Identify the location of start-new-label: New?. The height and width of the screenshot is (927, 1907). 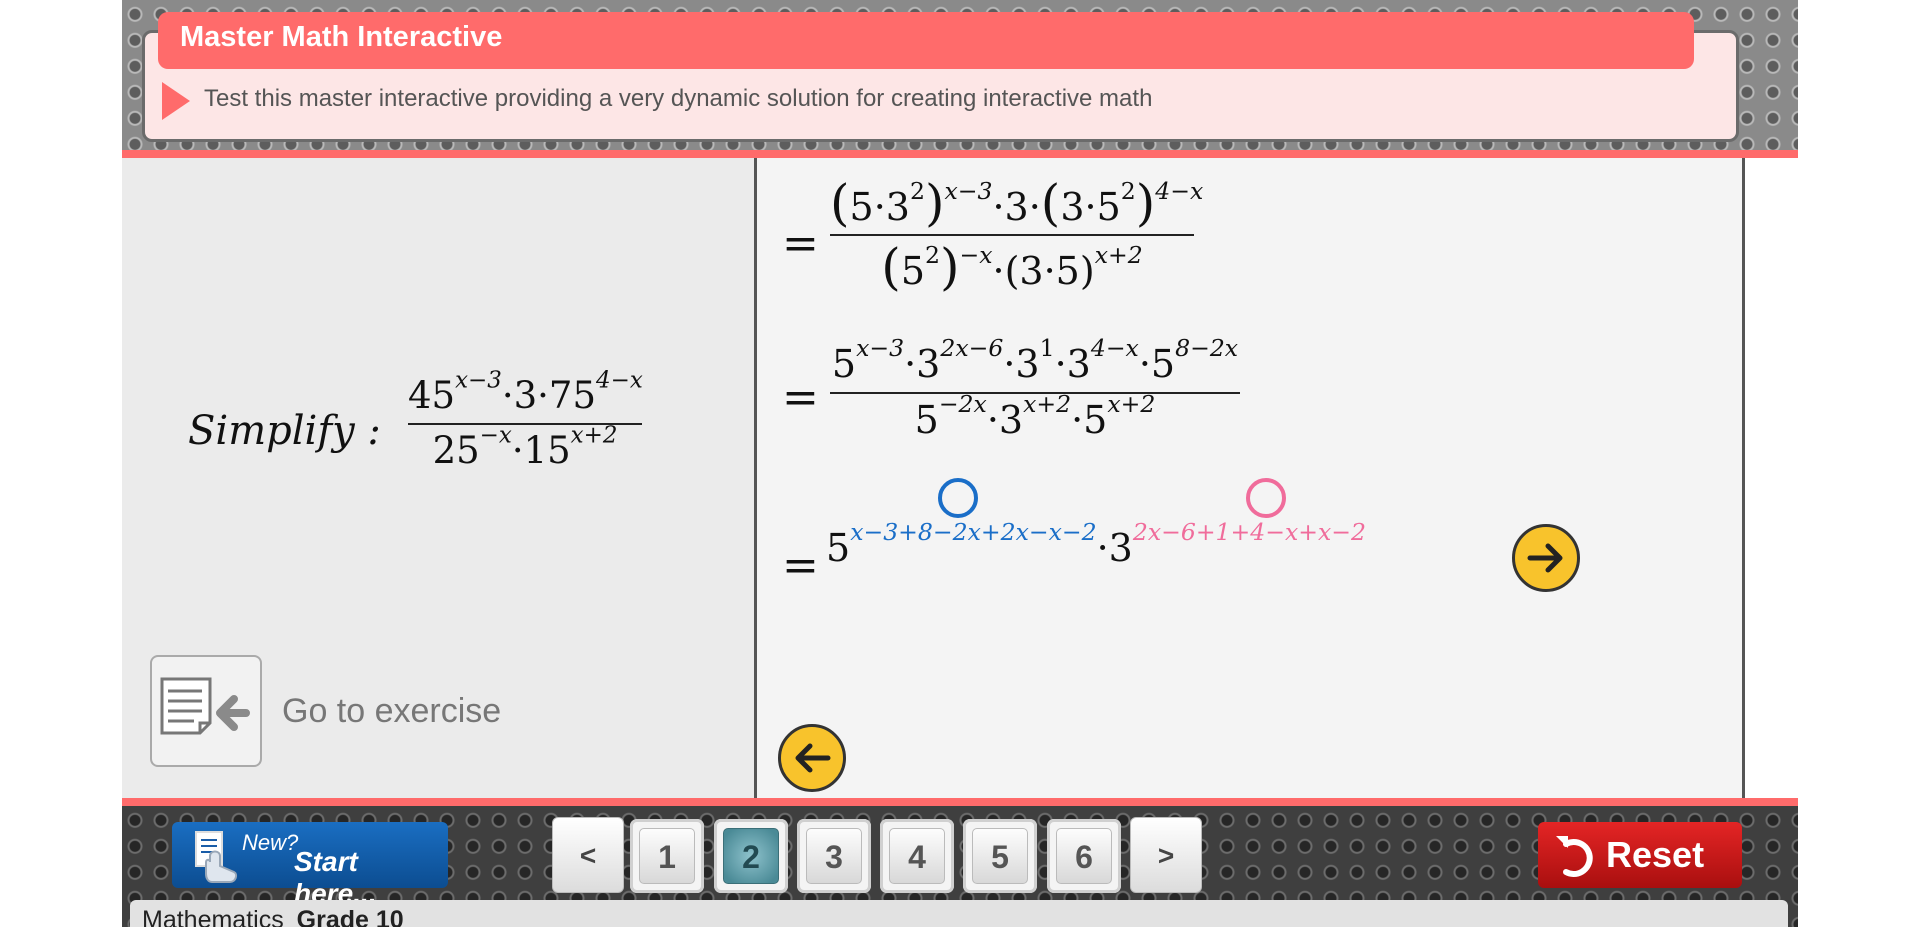
(270, 842).